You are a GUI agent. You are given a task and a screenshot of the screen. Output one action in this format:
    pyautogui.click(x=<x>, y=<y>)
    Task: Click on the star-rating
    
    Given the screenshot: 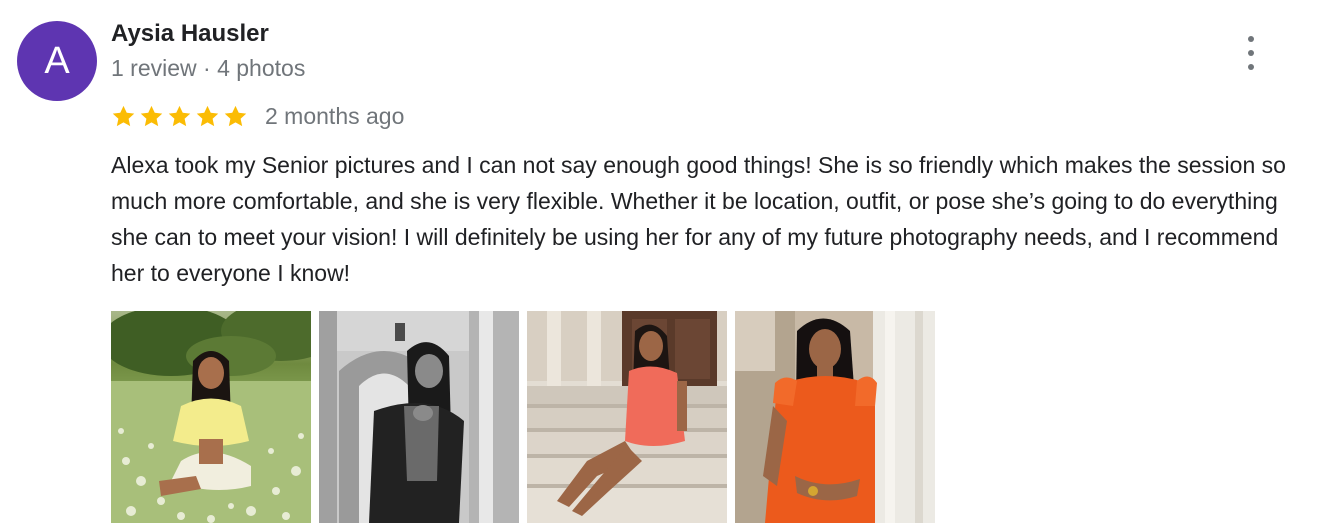 What is the action you would take?
    pyautogui.click(x=181, y=116)
    